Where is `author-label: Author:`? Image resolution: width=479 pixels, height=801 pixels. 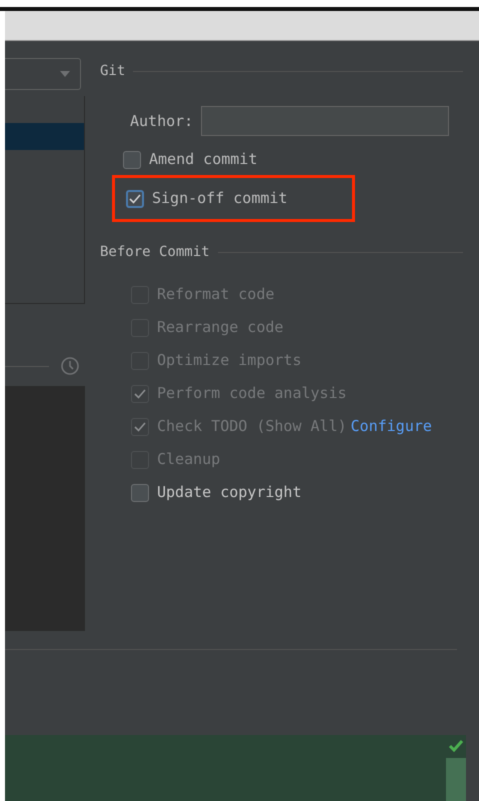 author-label: Author: is located at coordinates (162, 121).